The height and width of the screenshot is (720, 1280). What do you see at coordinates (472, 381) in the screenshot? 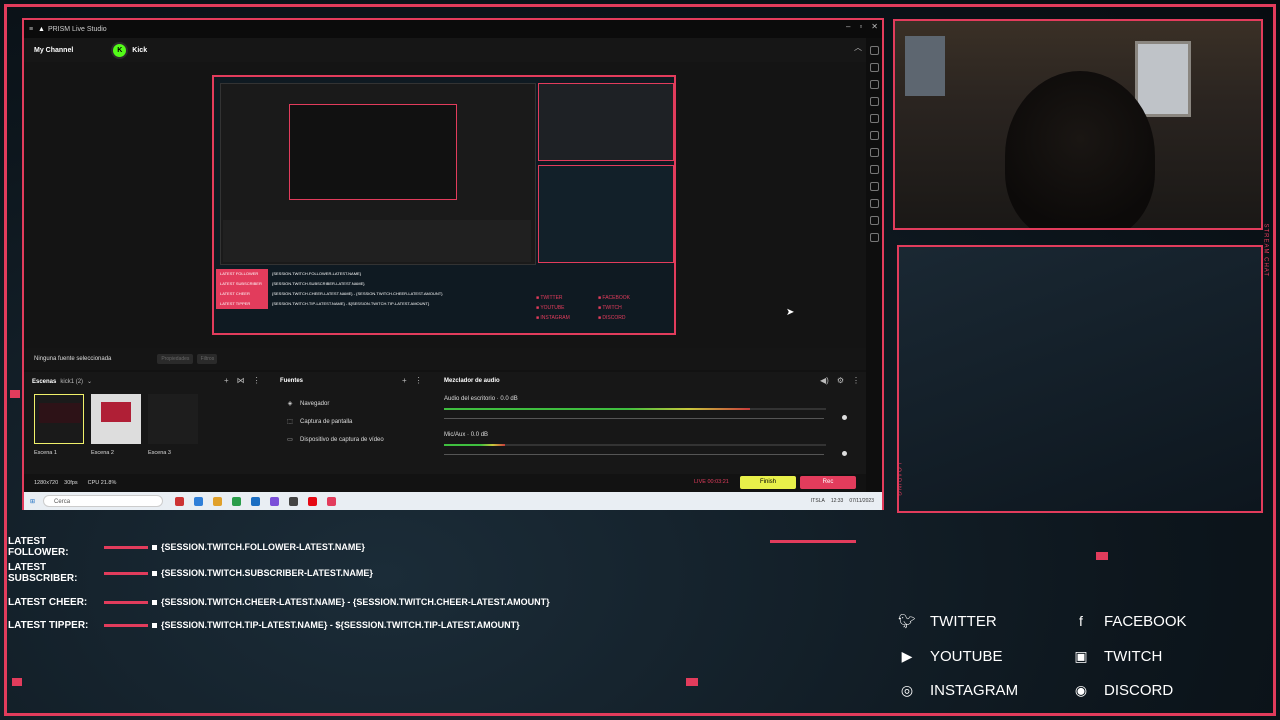
I see `mixer-title: Mezclador de audio` at bounding box center [472, 381].